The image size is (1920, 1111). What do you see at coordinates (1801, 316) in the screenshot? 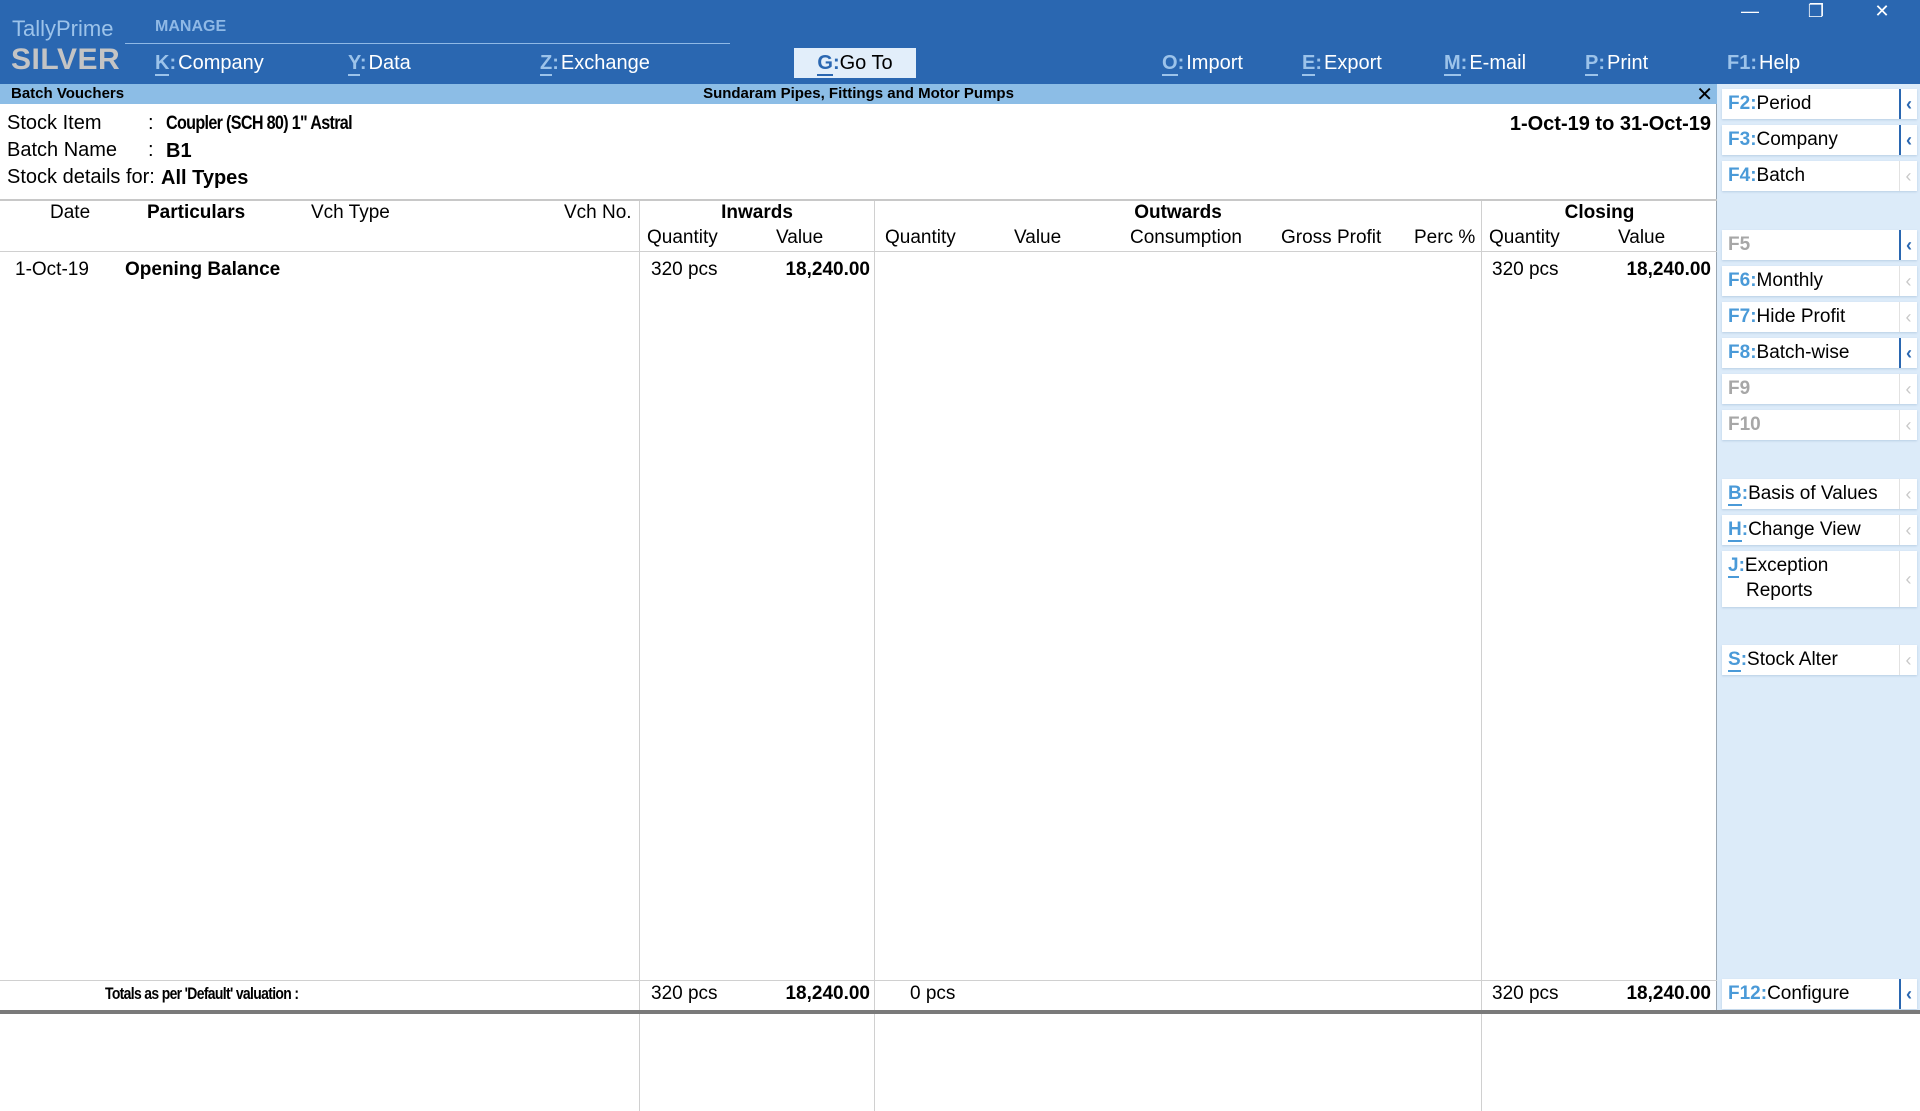
I see `button-label: Hide Profit` at bounding box center [1801, 316].